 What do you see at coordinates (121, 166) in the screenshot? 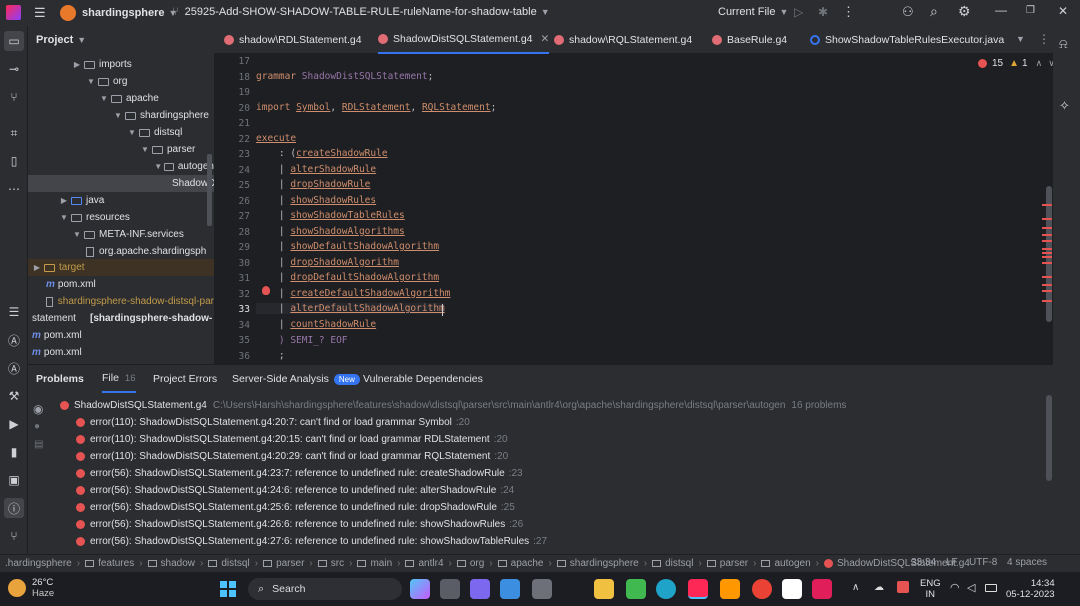
I see `tree-item: ▼ autogen` at bounding box center [121, 166].